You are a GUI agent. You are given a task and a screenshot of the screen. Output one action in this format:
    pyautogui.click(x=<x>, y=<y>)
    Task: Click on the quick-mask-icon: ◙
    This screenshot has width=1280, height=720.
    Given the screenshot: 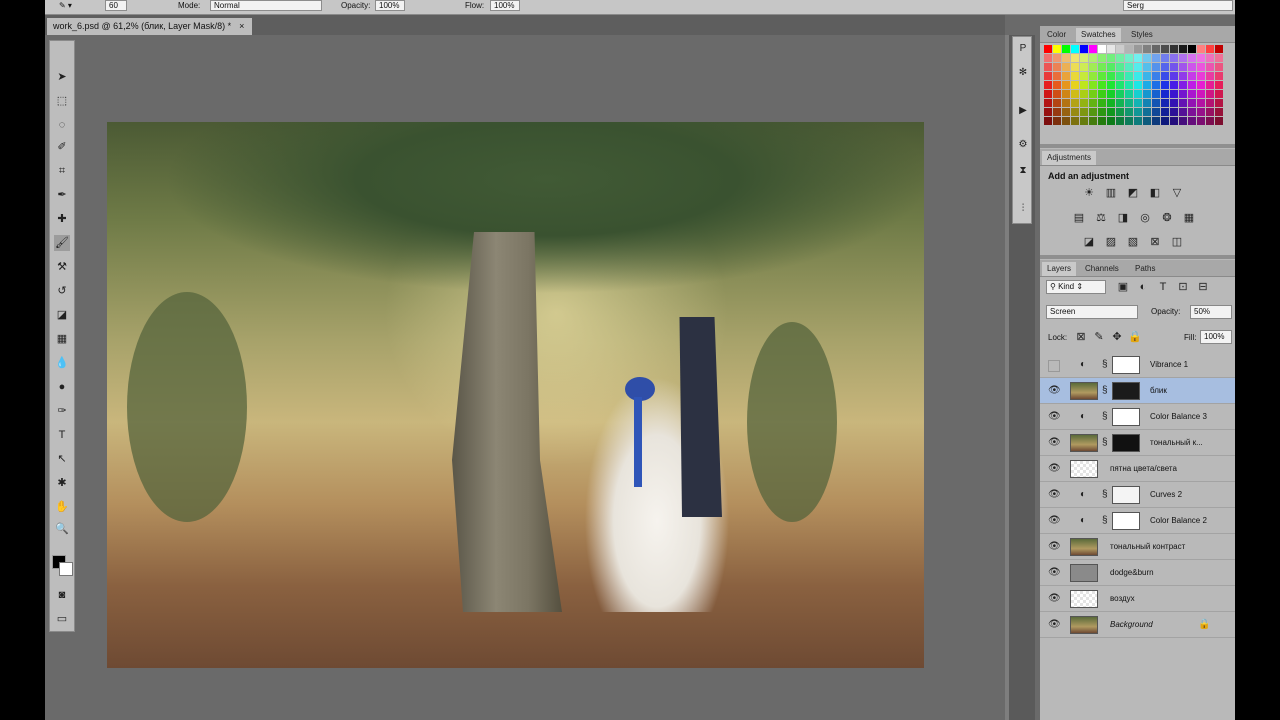 What is the action you would take?
    pyautogui.click(x=62, y=595)
    